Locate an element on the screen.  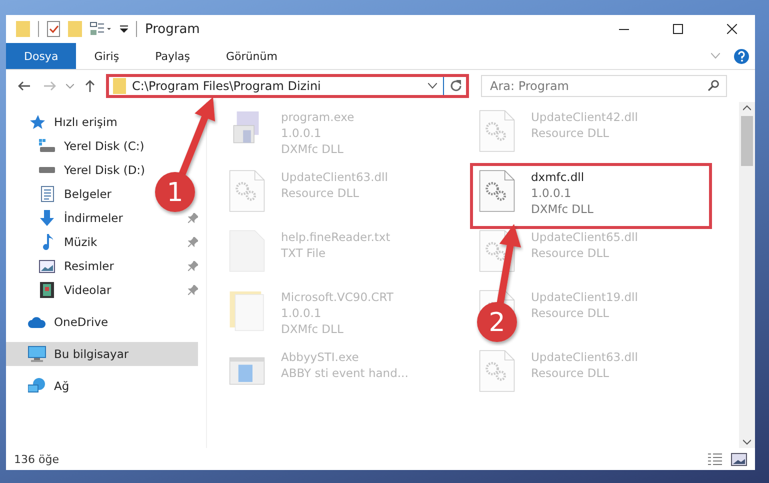
step-number: 2 is located at coordinates (497, 323).